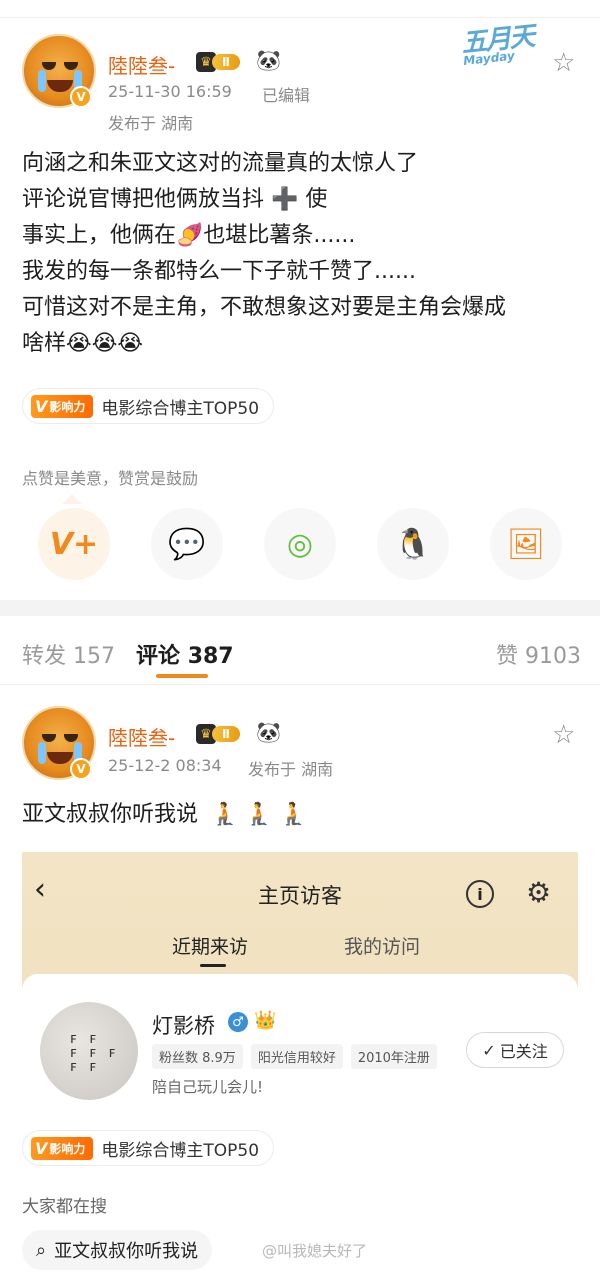 Image resolution: width=600 pixels, height=1283 pixels. I want to click on moments-share-button: ◎, so click(300, 544).